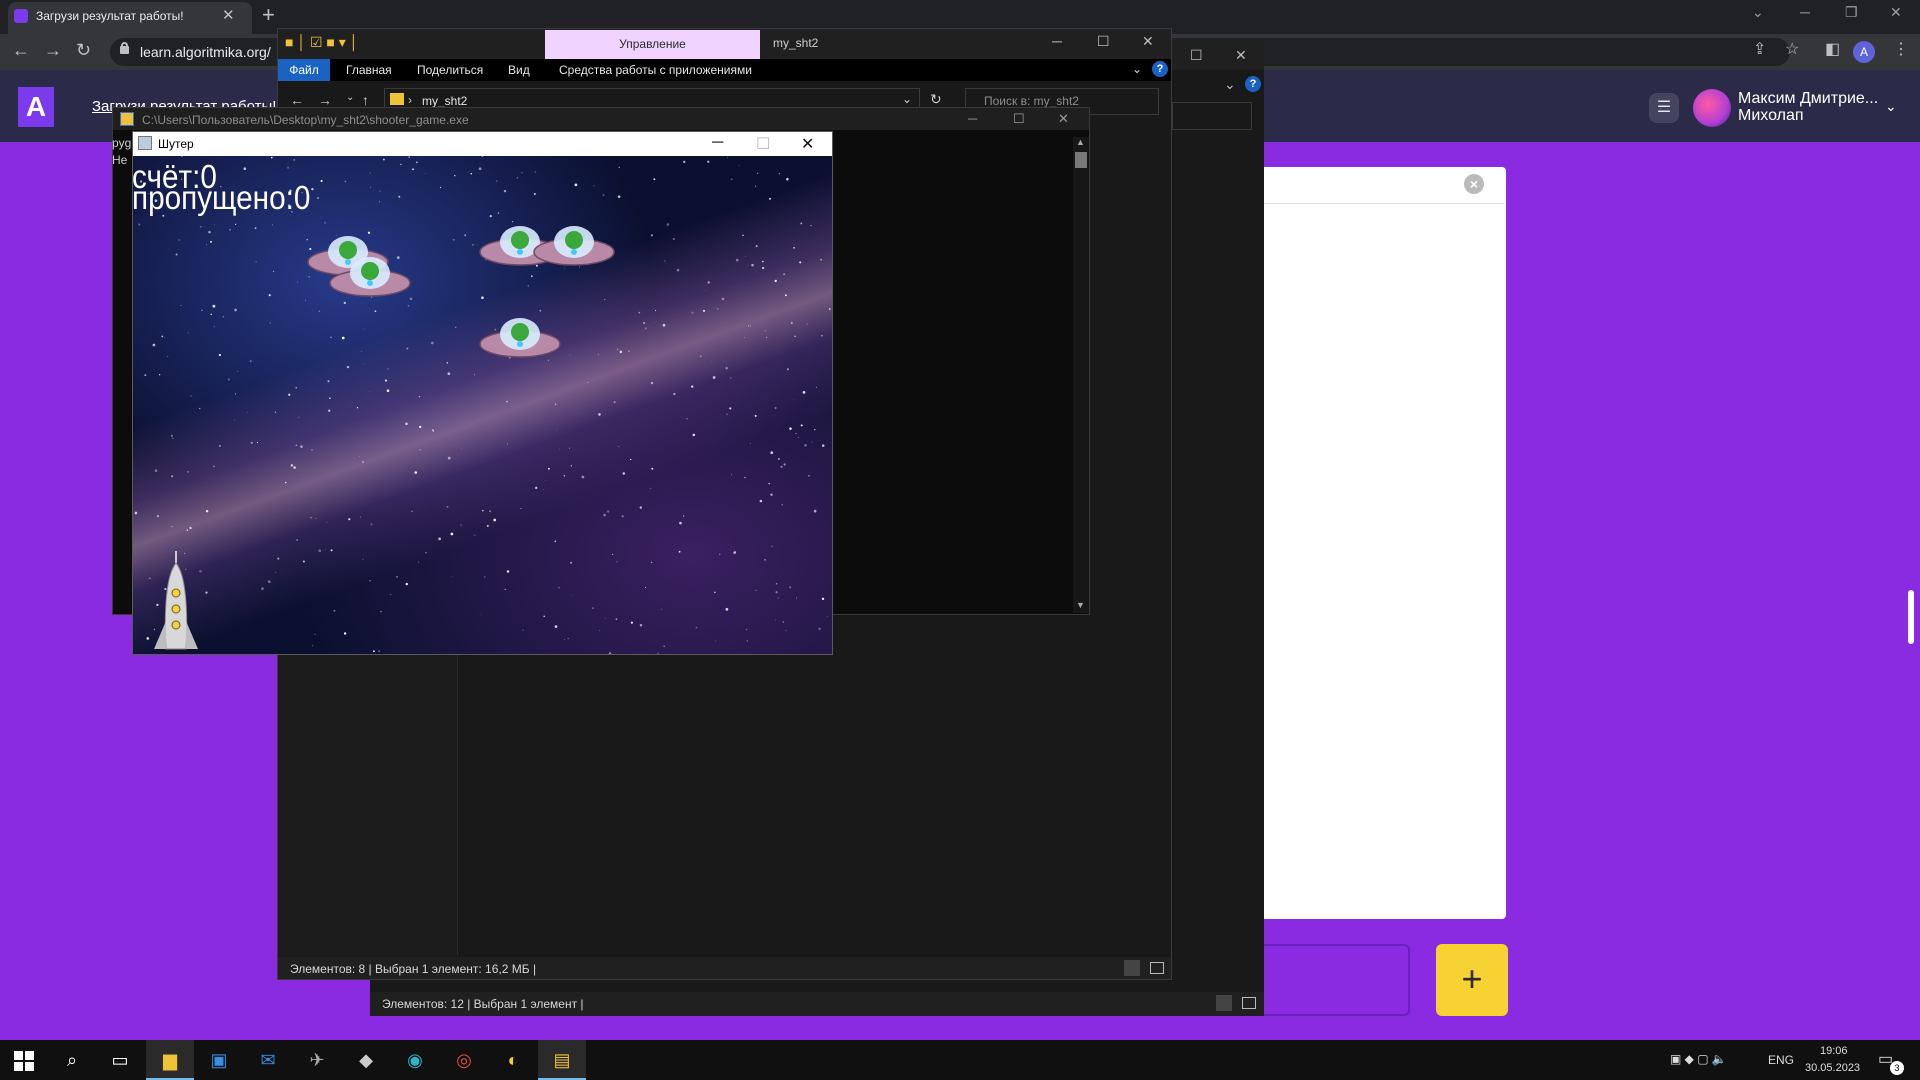 Image resolution: width=1920 pixels, height=1080 pixels. Describe the element at coordinates (972, 118) in the screenshot. I see `console-minimize-button: ─` at that location.